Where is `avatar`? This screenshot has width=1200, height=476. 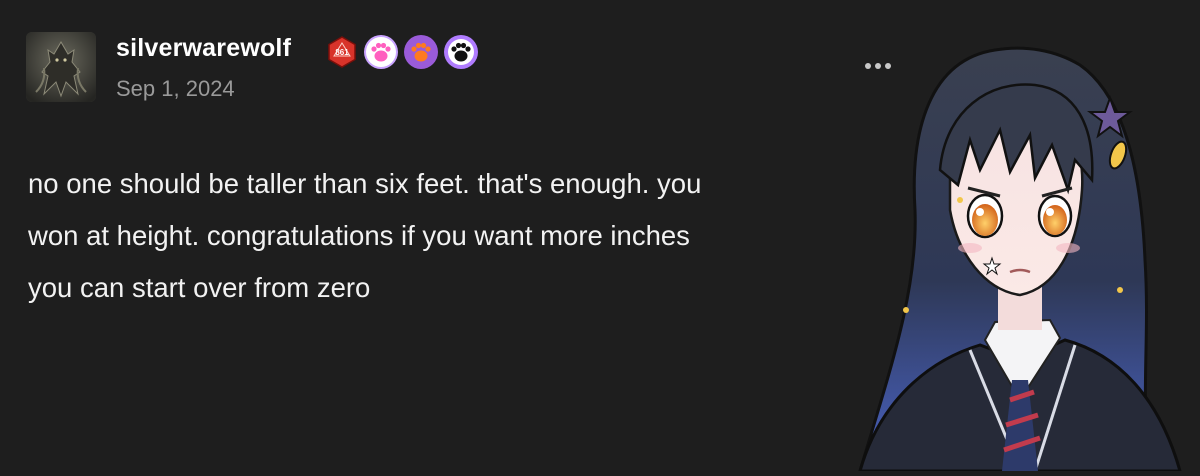
avatar is located at coordinates (61, 67).